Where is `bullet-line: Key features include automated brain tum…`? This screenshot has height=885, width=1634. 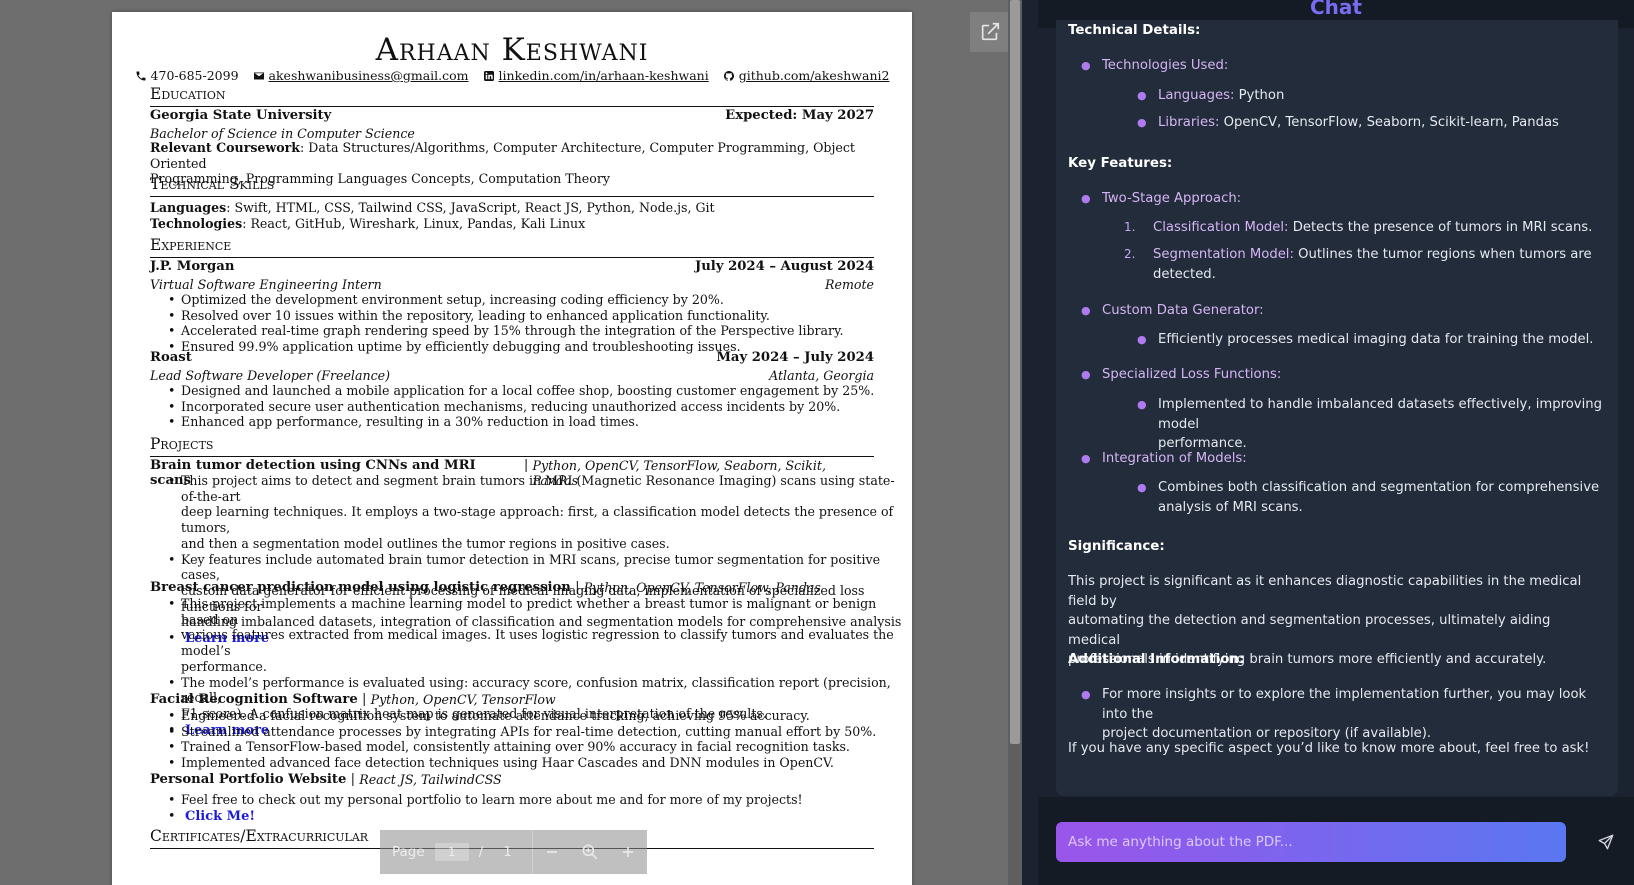 bullet-line: Key features include automated brain tum… is located at coordinates (531, 567).